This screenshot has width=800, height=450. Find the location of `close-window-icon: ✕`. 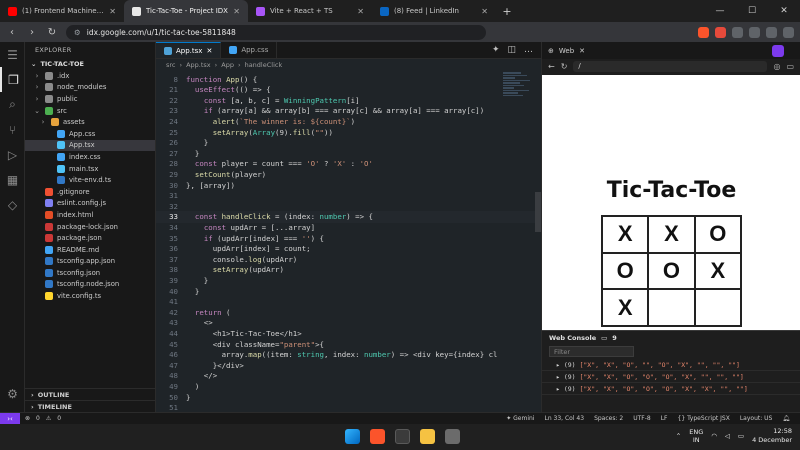

close-window-icon: ✕ is located at coordinates (784, 11).